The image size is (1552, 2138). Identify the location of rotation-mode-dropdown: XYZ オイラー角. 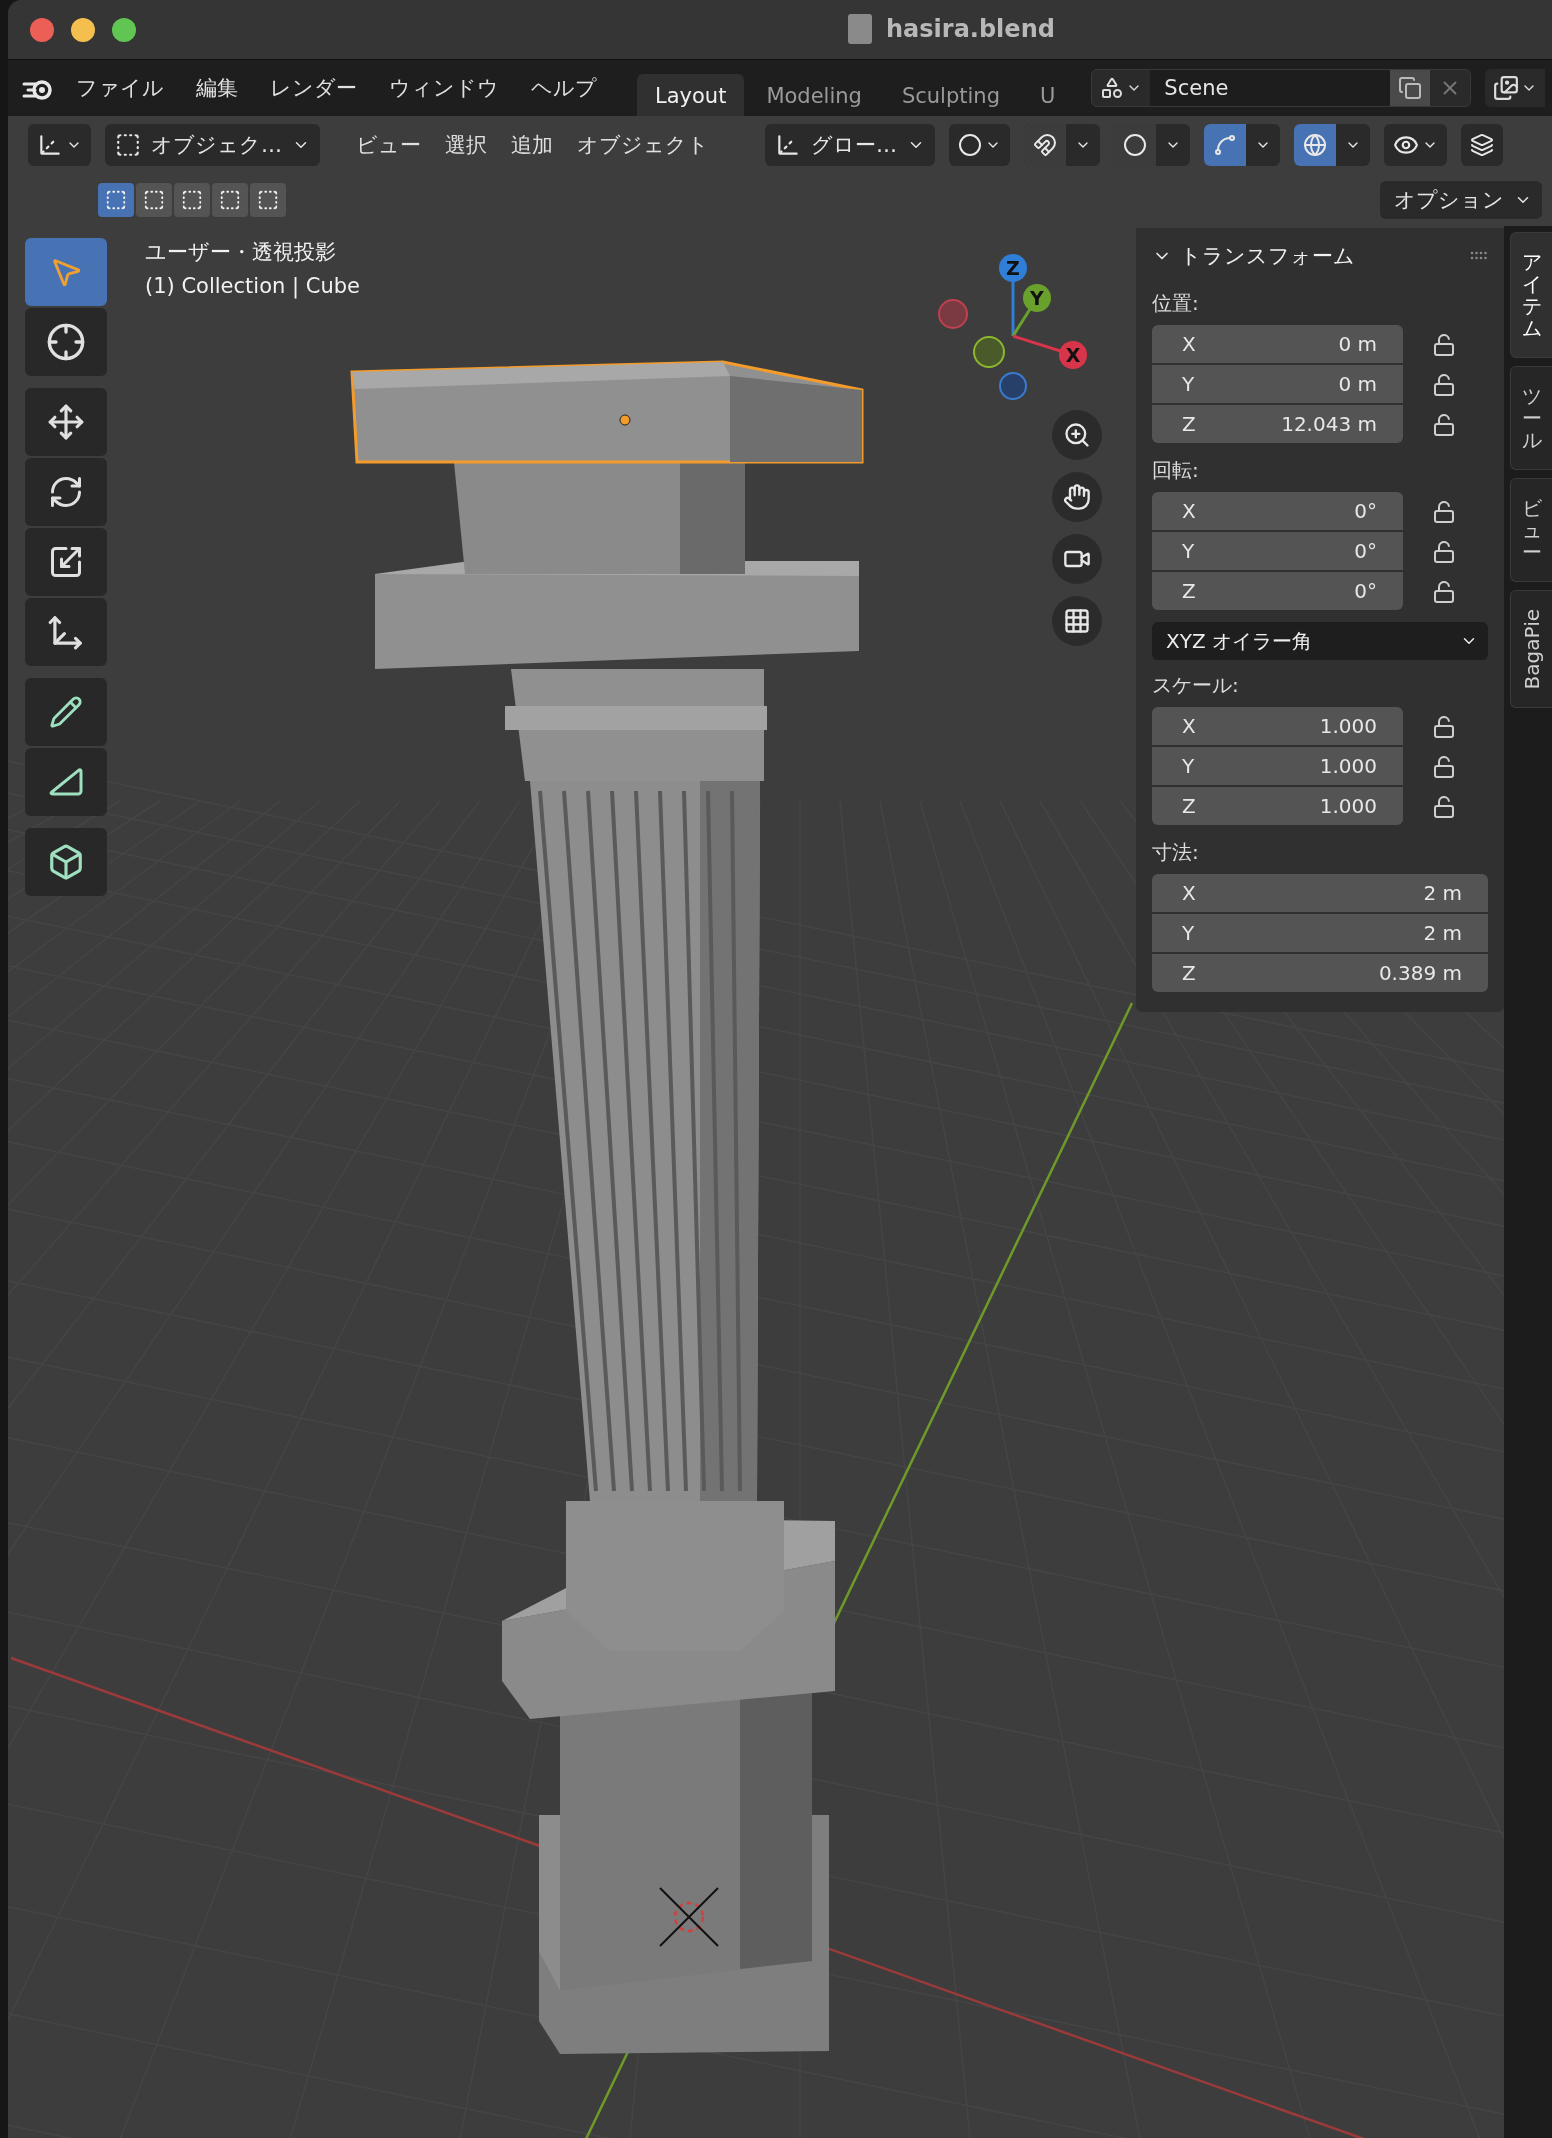
(1320, 641).